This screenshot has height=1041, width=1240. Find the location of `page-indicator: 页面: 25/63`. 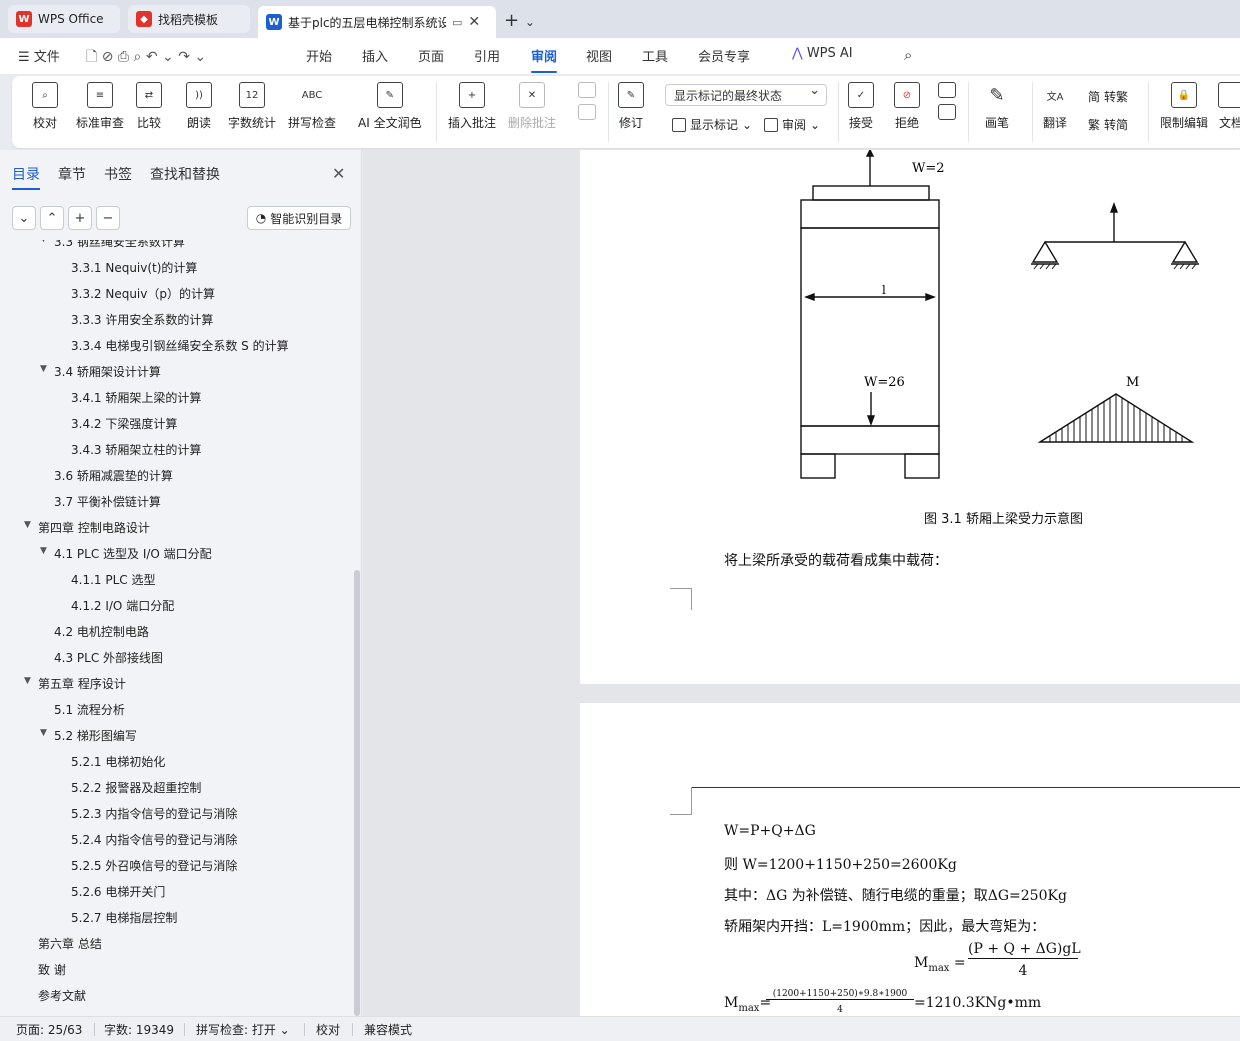

page-indicator: 页面: 25/63 is located at coordinates (49, 1029).